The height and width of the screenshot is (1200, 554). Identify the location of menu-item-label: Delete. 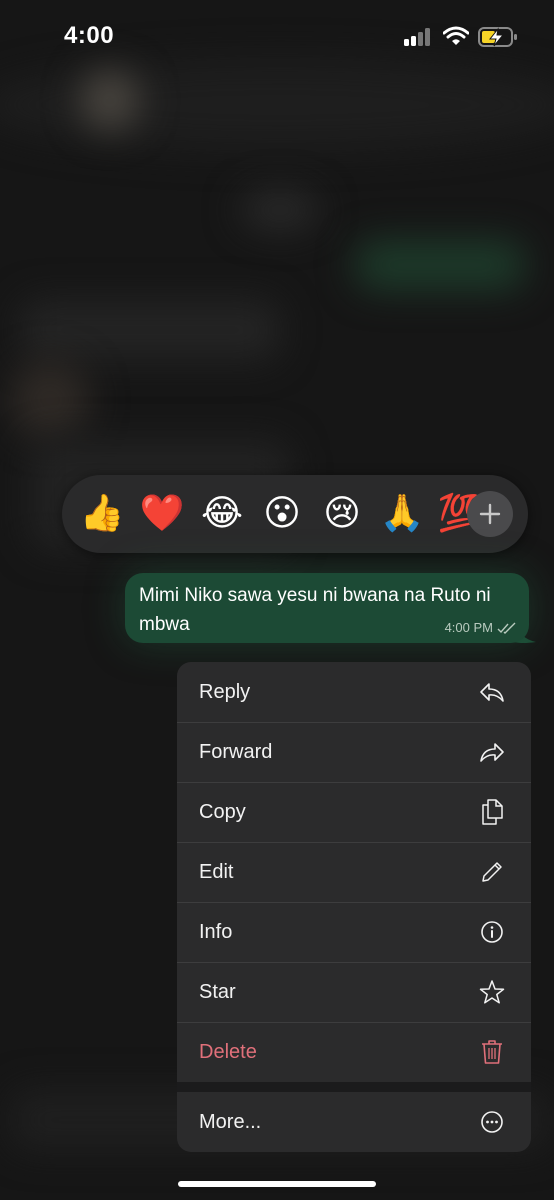
(228, 1051).